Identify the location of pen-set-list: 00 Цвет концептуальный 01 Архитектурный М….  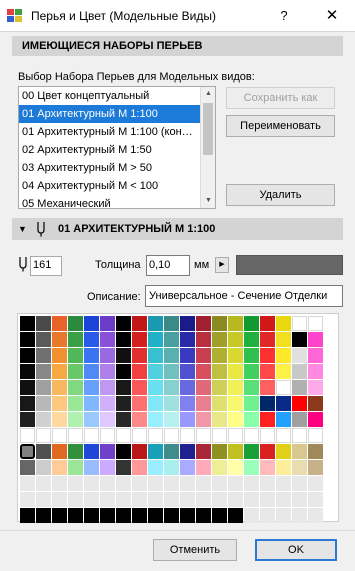
(117, 147).